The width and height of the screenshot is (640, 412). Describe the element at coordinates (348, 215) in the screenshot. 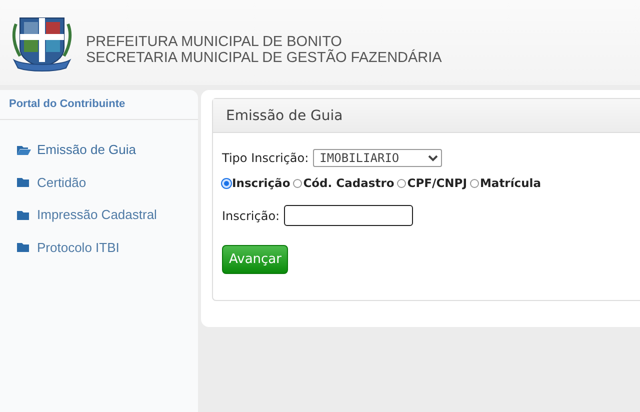

I see `input-field` at that location.